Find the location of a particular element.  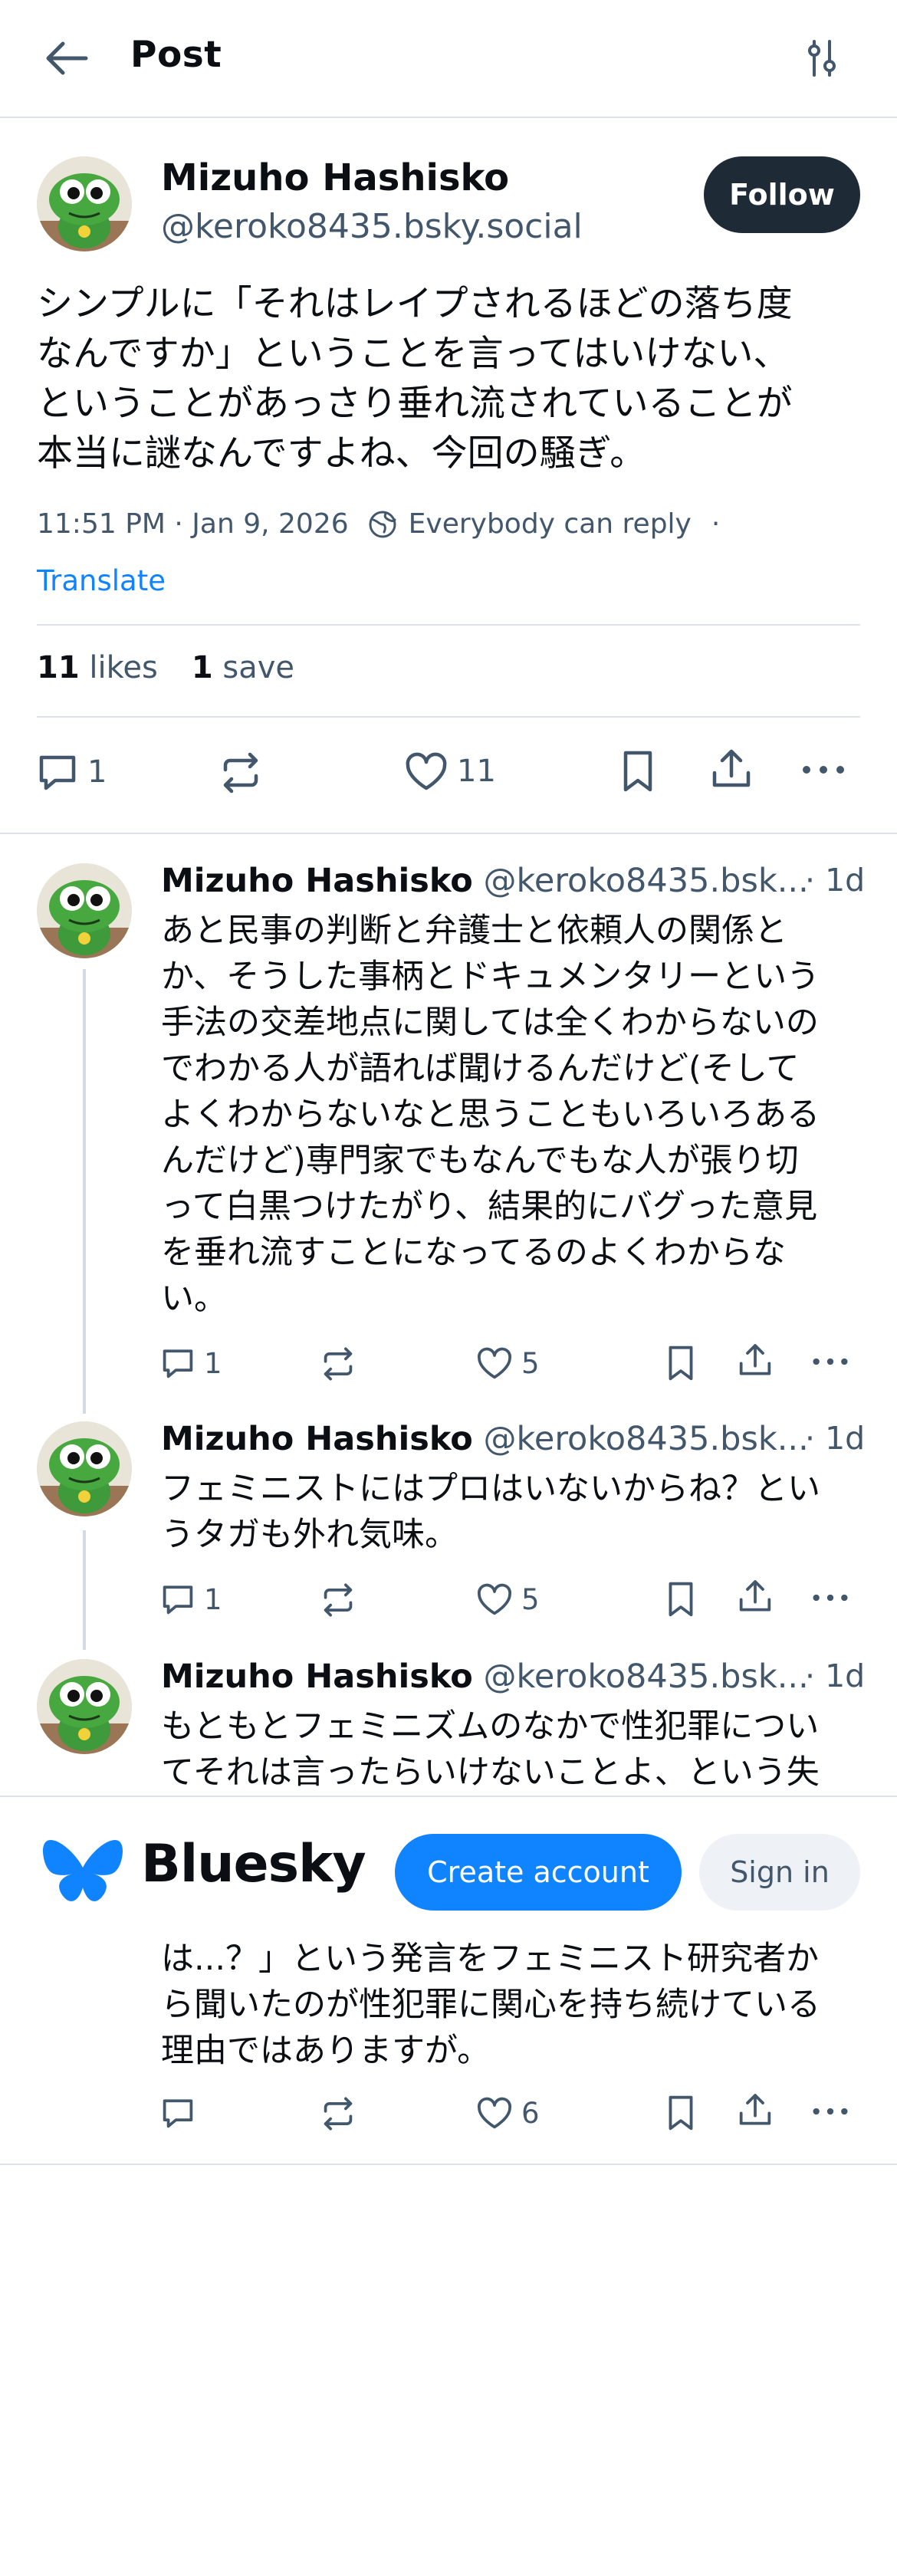

post-timestamp: 11:51 PM · Jan 9, 2026 is located at coordinates (193, 524).